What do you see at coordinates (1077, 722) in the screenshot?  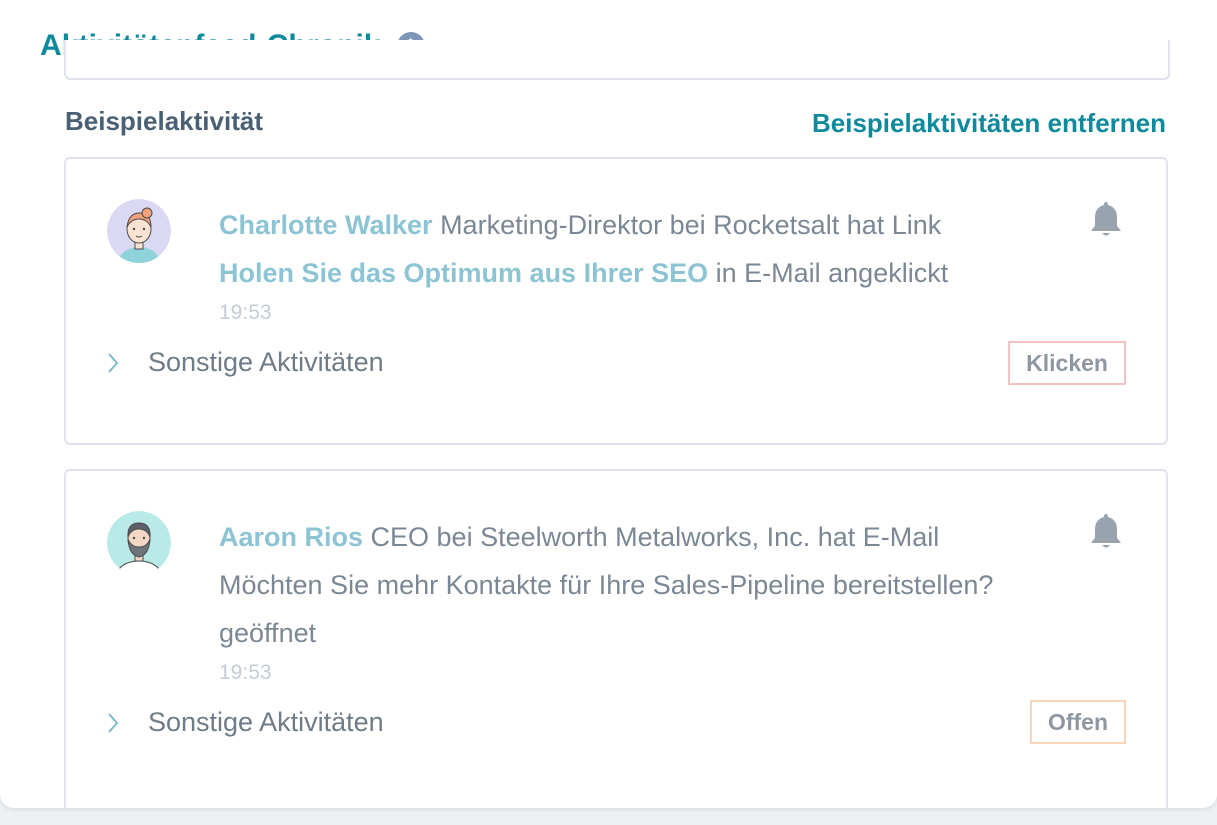 I see `activity-type-badge: Offen` at bounding box center [1077, 722].